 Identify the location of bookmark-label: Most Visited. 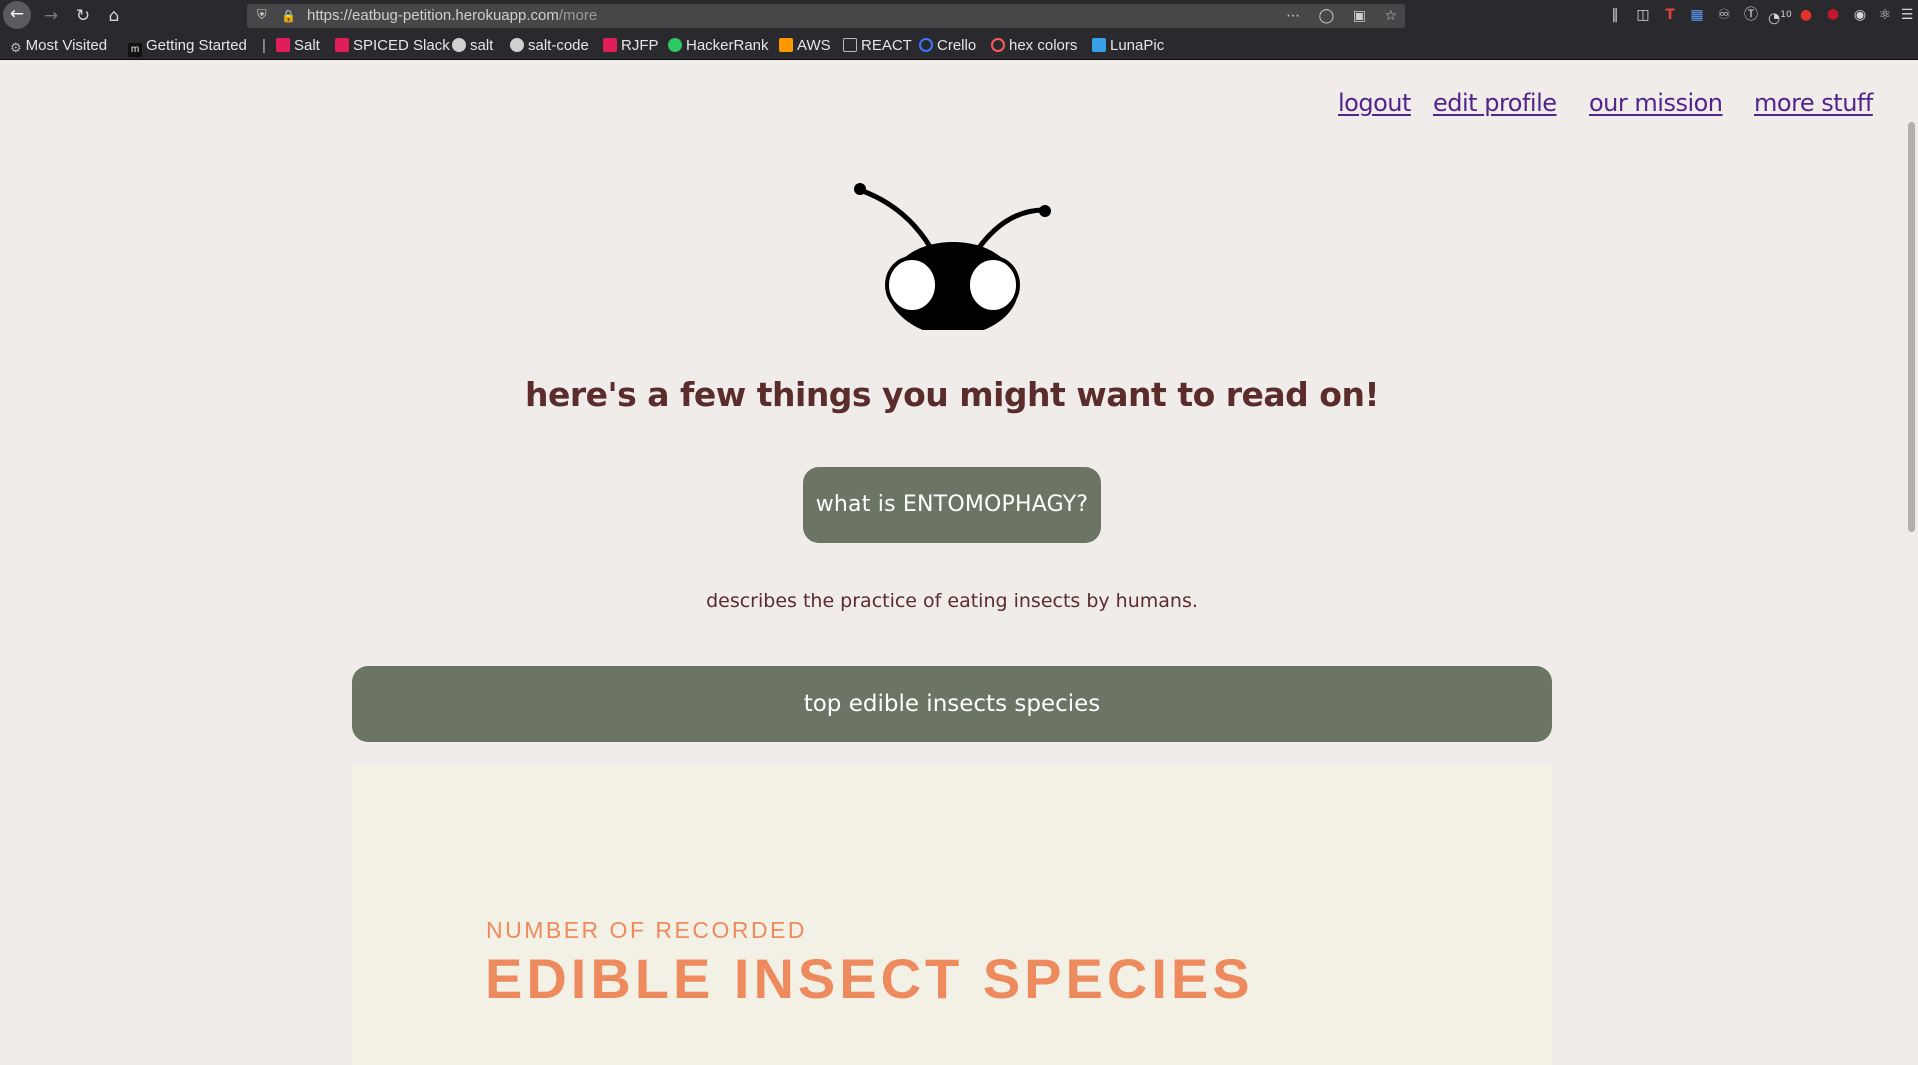
(66, 45).